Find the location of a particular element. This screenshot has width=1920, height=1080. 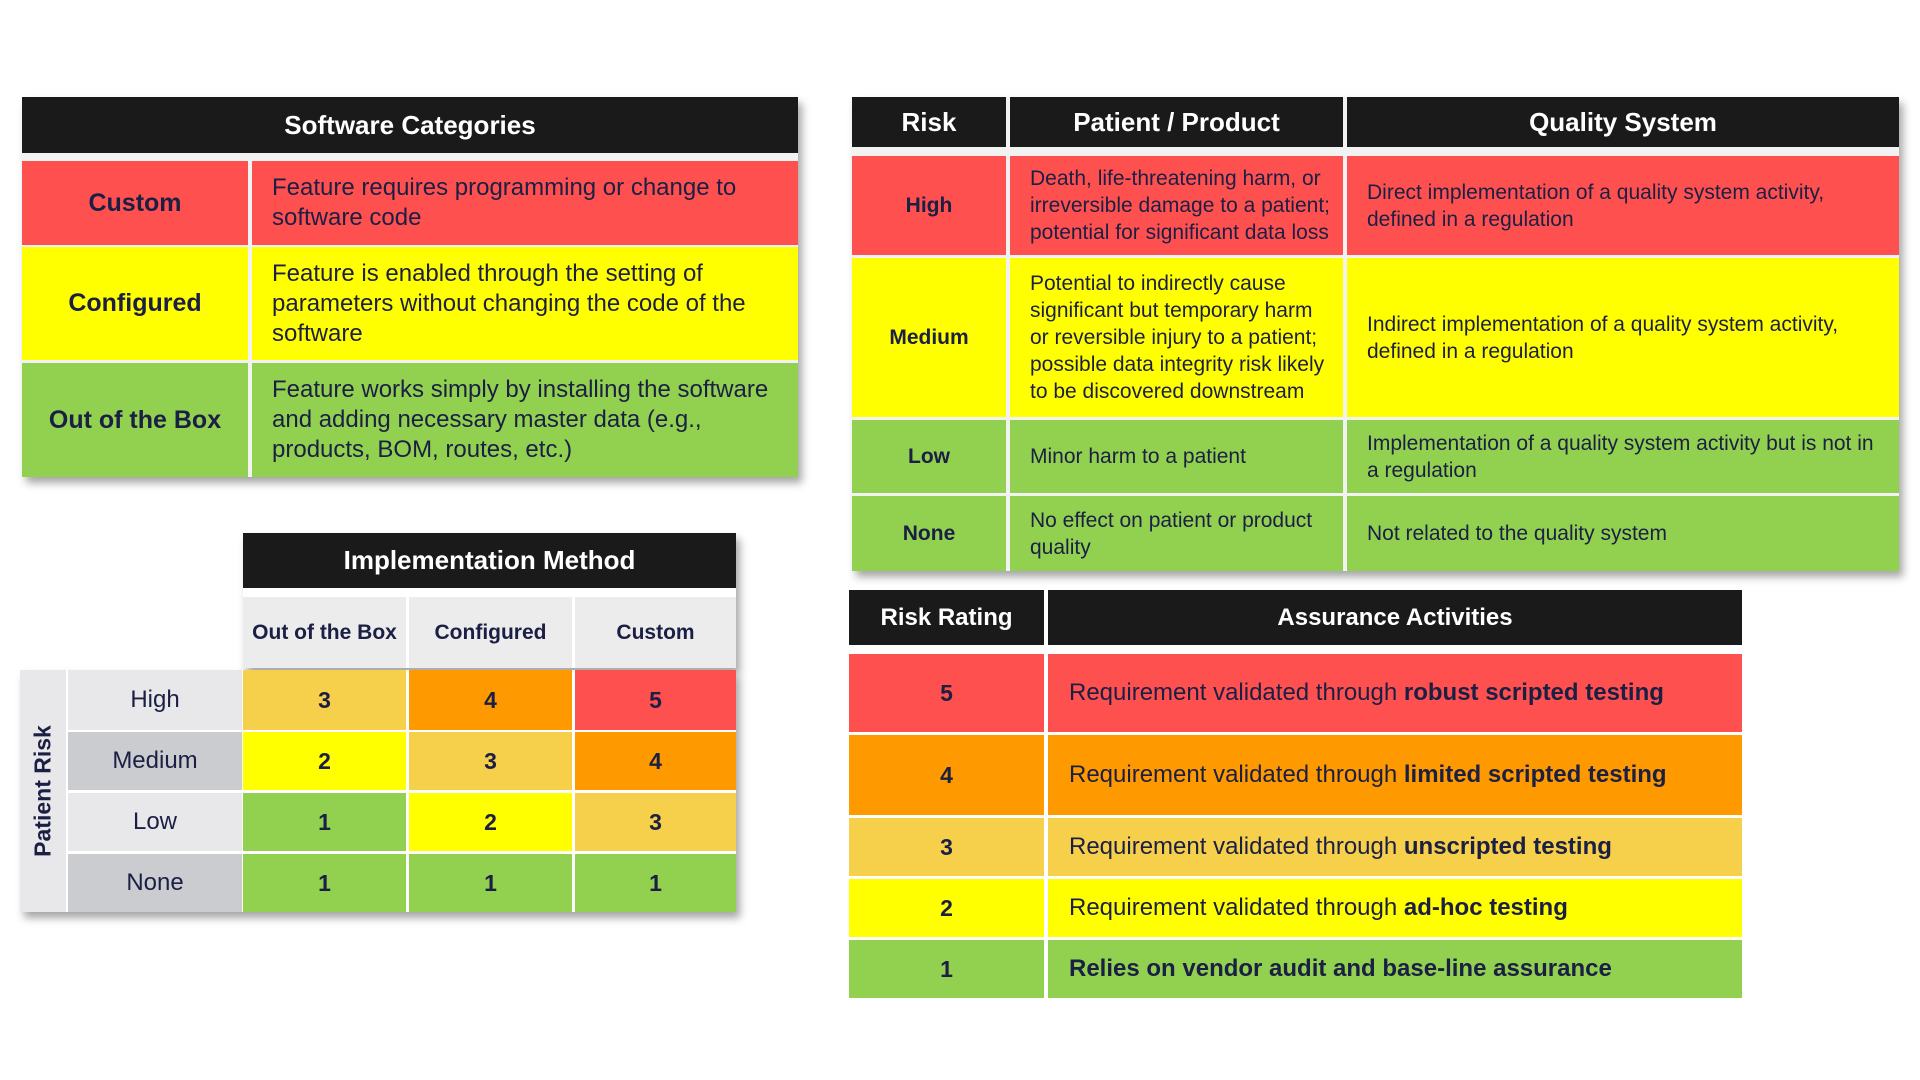

assurance-method: ad-hoc testing is located at coordinates (1485, 907).